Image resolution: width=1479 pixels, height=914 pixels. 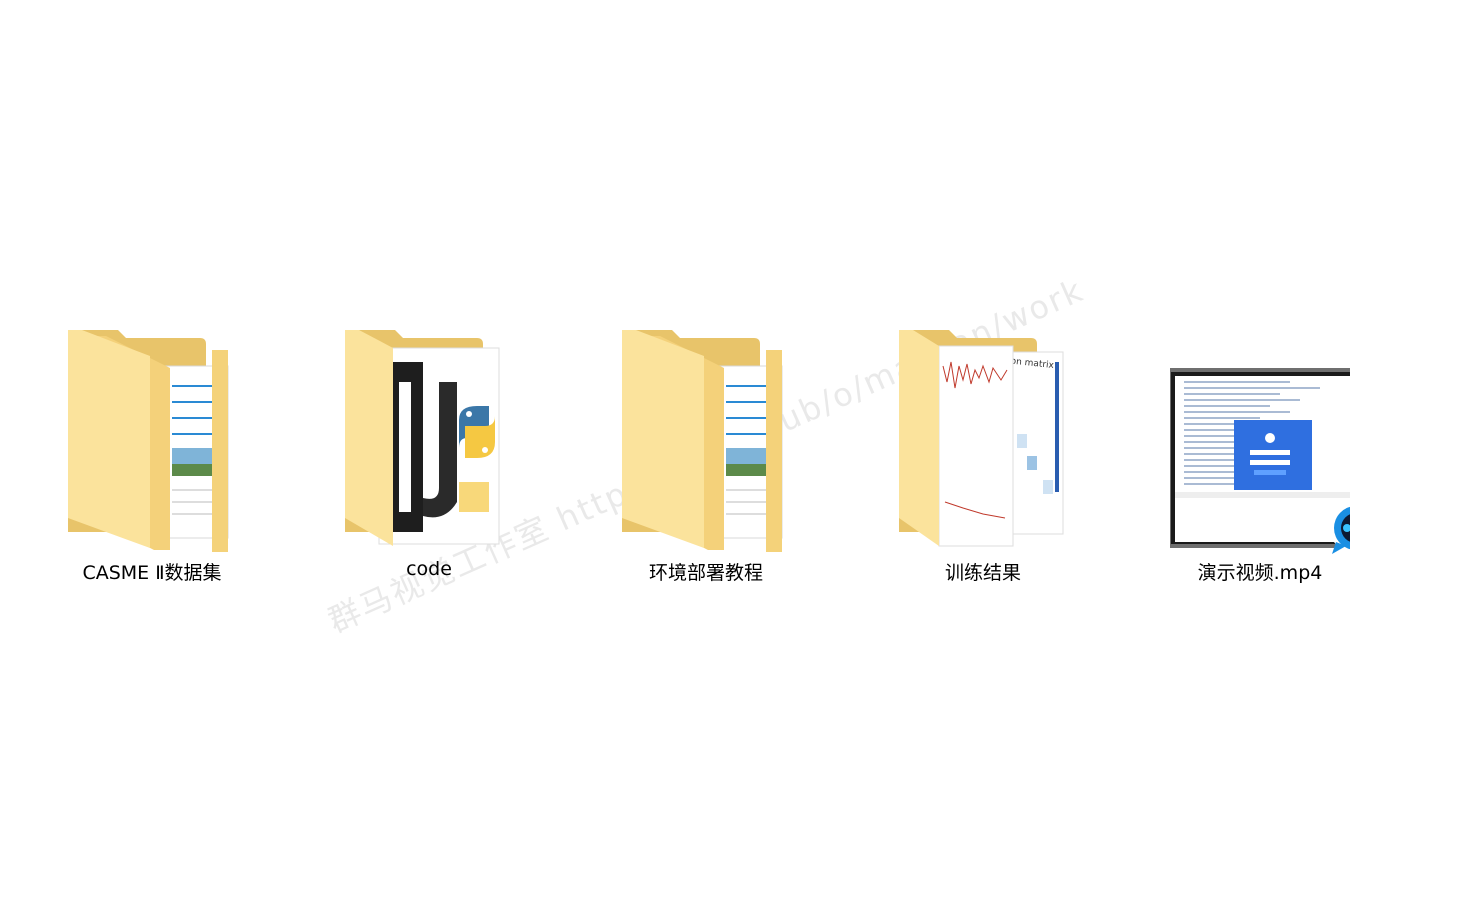 What do you see at coordinates (1260, 573) in the screenshot?
I see `item-name: 演示视频.mp4` at bounding box center [1260, 573].